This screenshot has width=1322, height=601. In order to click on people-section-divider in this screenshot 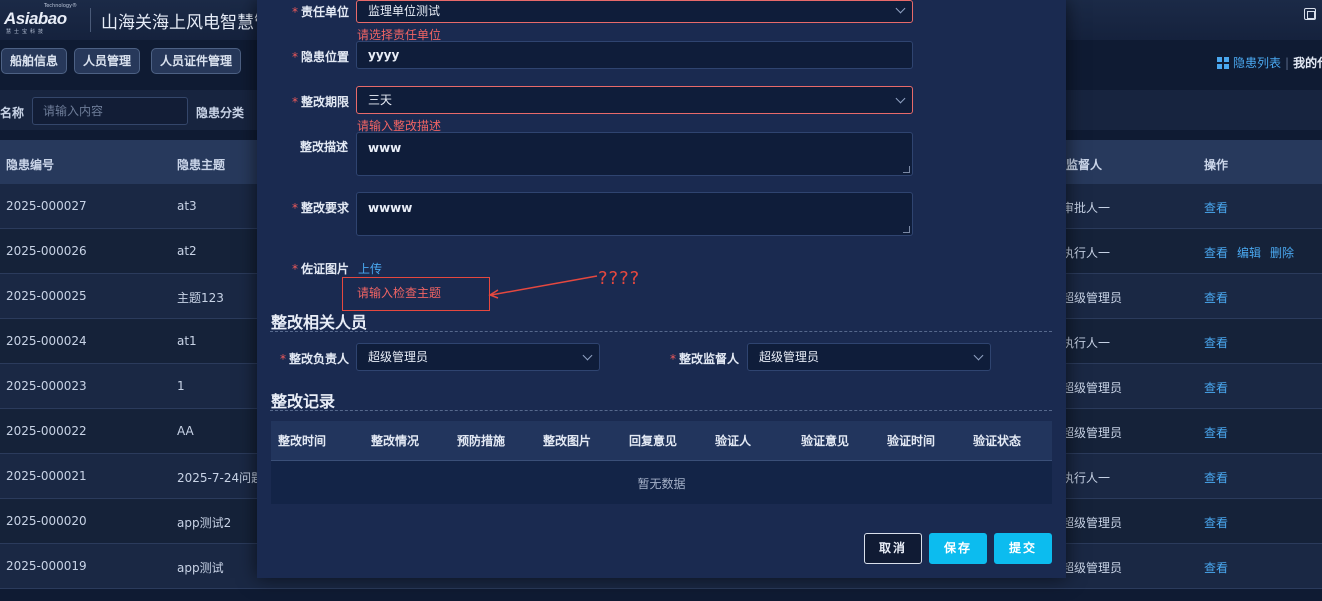, I will do `click(661, 331)`.